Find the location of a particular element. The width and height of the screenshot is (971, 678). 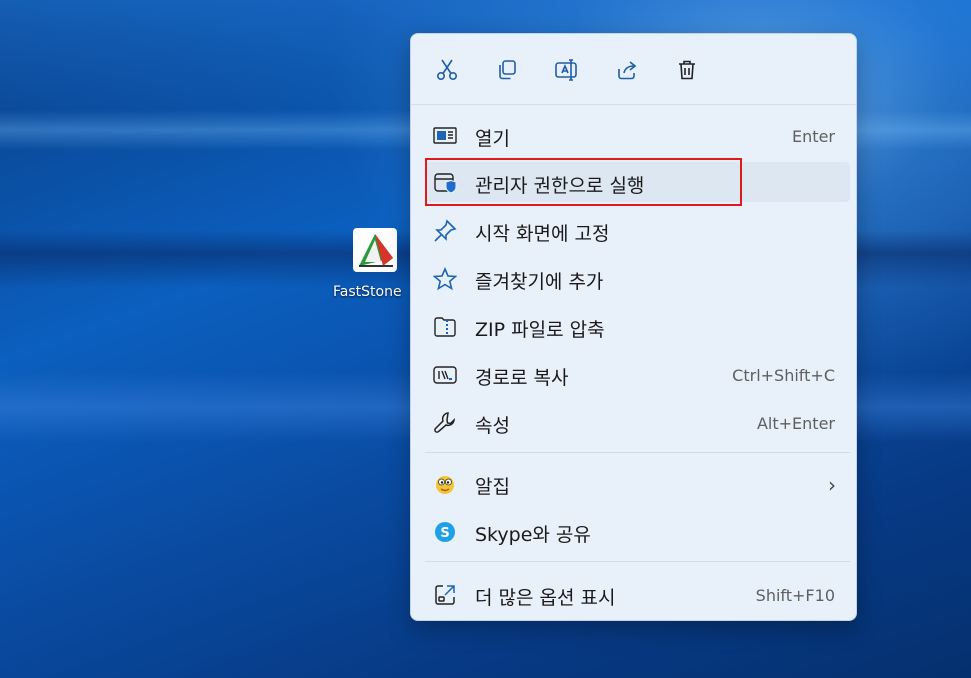

more-options-icon is located at coordinates (445, 595).